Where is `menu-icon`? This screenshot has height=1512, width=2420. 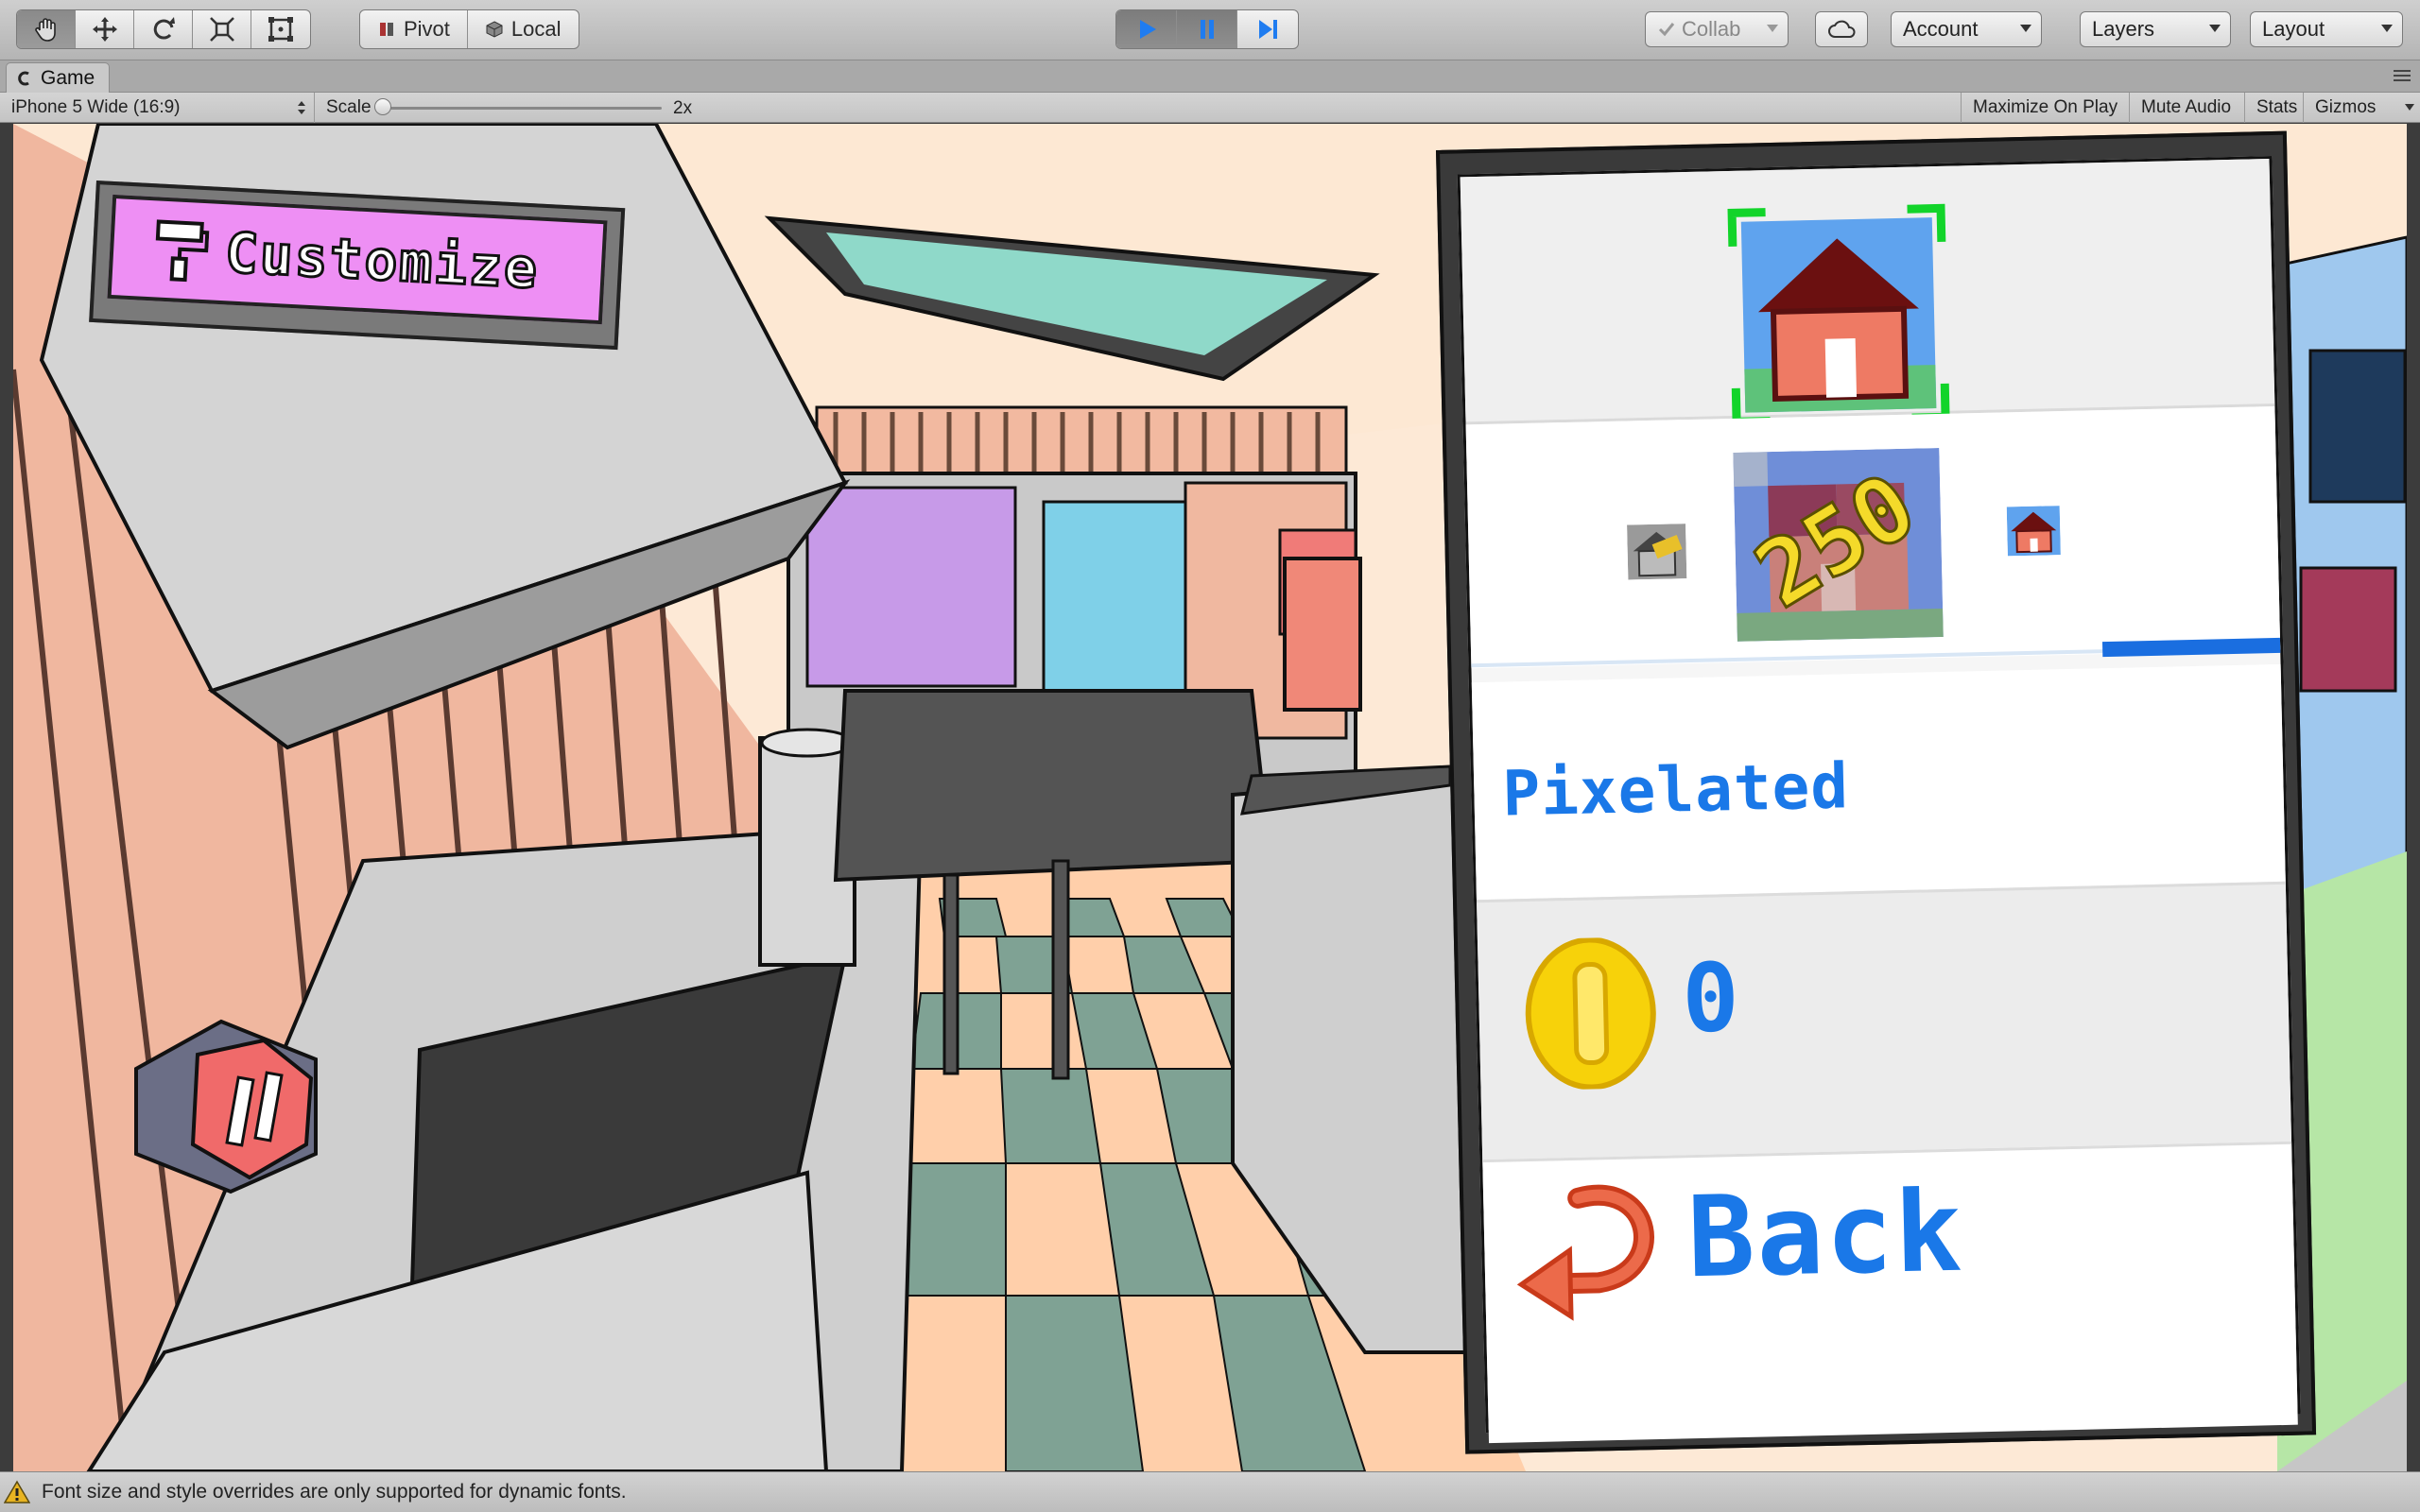 menu-icon is located at coordinates (2402, 75).